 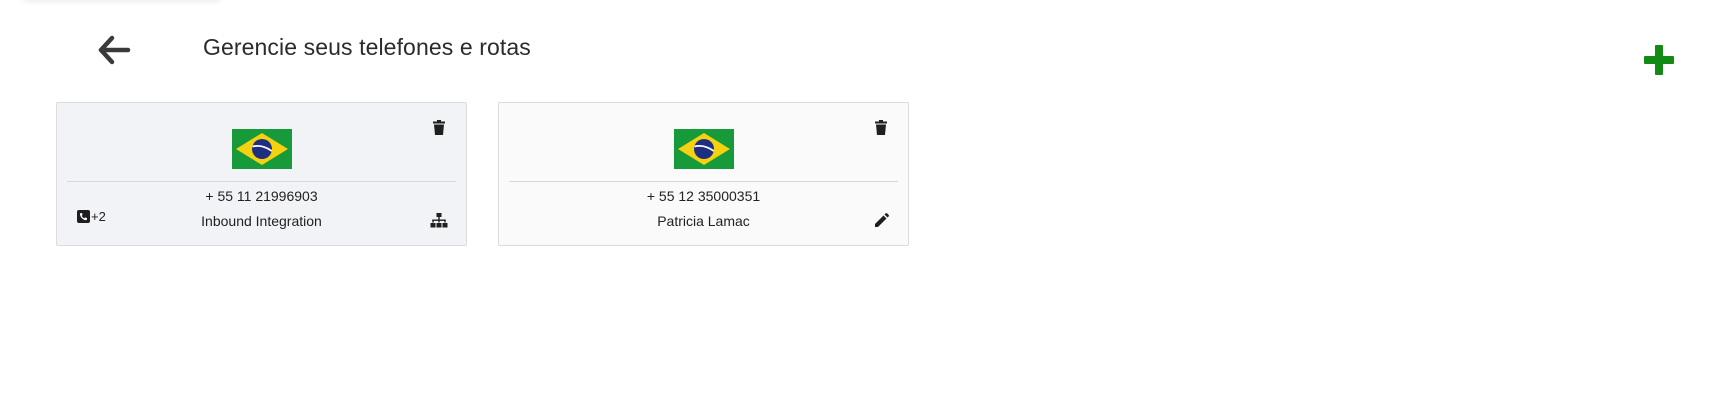 What do you see at coordinates (261, 174) in the screenshot?
I see `phone-card: + 55 11 21996903 Inbound Integration +2` at bounding box center [261, 174].